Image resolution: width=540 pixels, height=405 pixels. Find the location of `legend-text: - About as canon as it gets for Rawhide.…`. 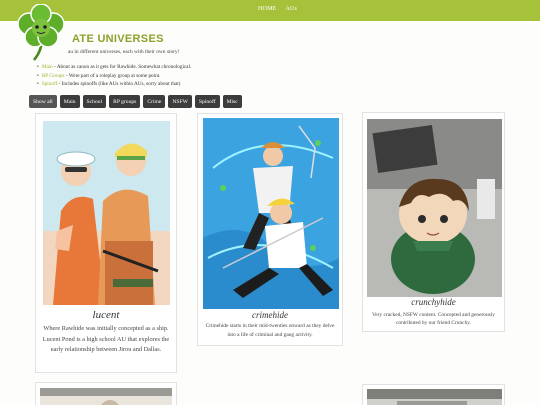

legend-text: - About as canon as it gets for Rawhide.… is located at coordinates (122, 67).